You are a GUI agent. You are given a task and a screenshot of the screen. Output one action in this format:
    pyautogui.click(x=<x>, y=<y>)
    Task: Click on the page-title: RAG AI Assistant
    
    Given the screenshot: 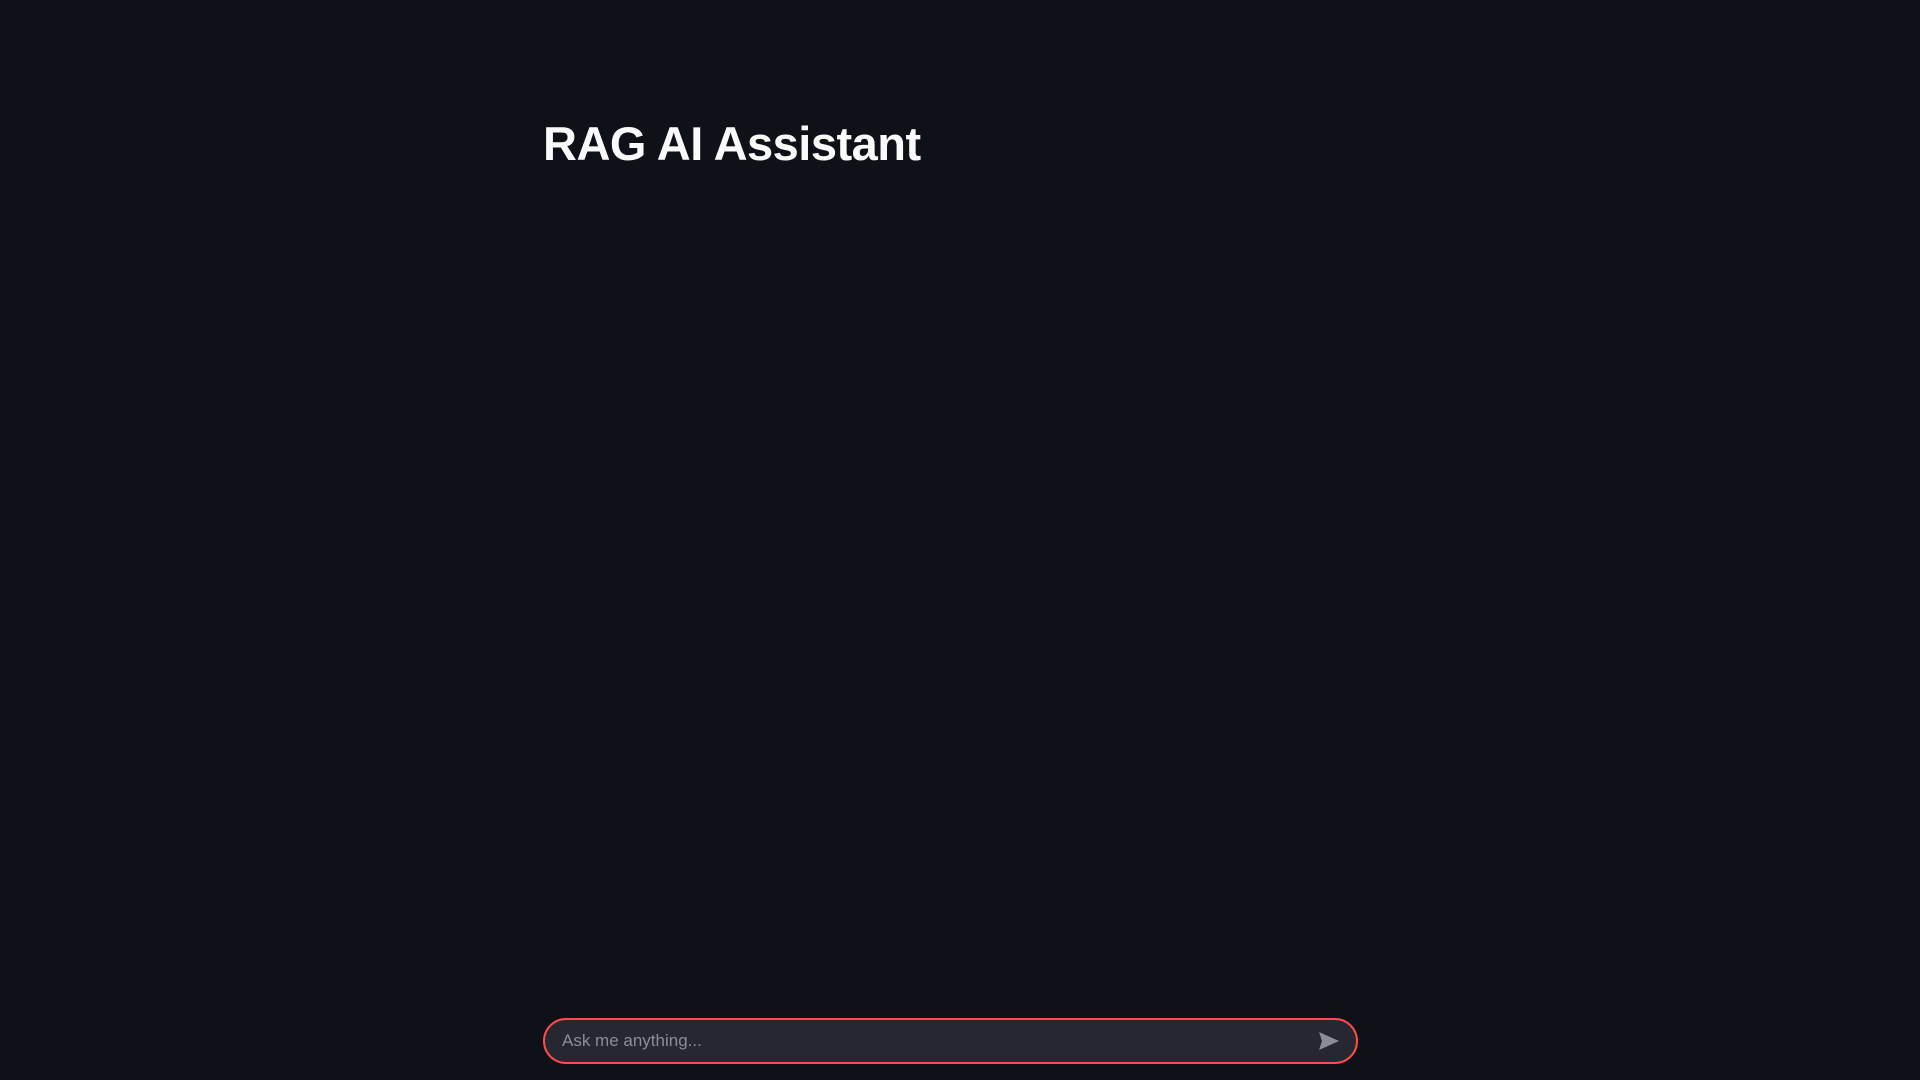 What is the action you would take?
    pyautogui.click(x=732, y=143)
    